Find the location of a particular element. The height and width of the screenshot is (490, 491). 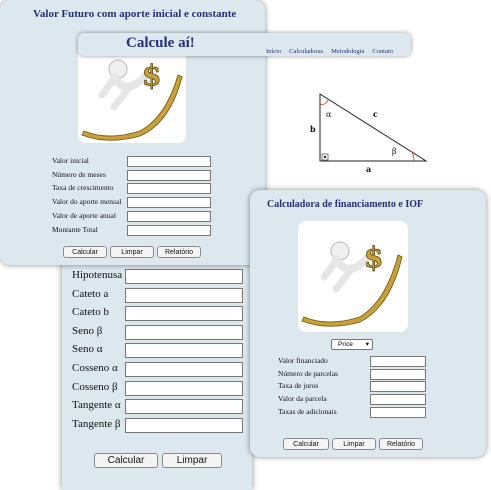

angle-alpha-label: α is located at coordinates (329, 114).